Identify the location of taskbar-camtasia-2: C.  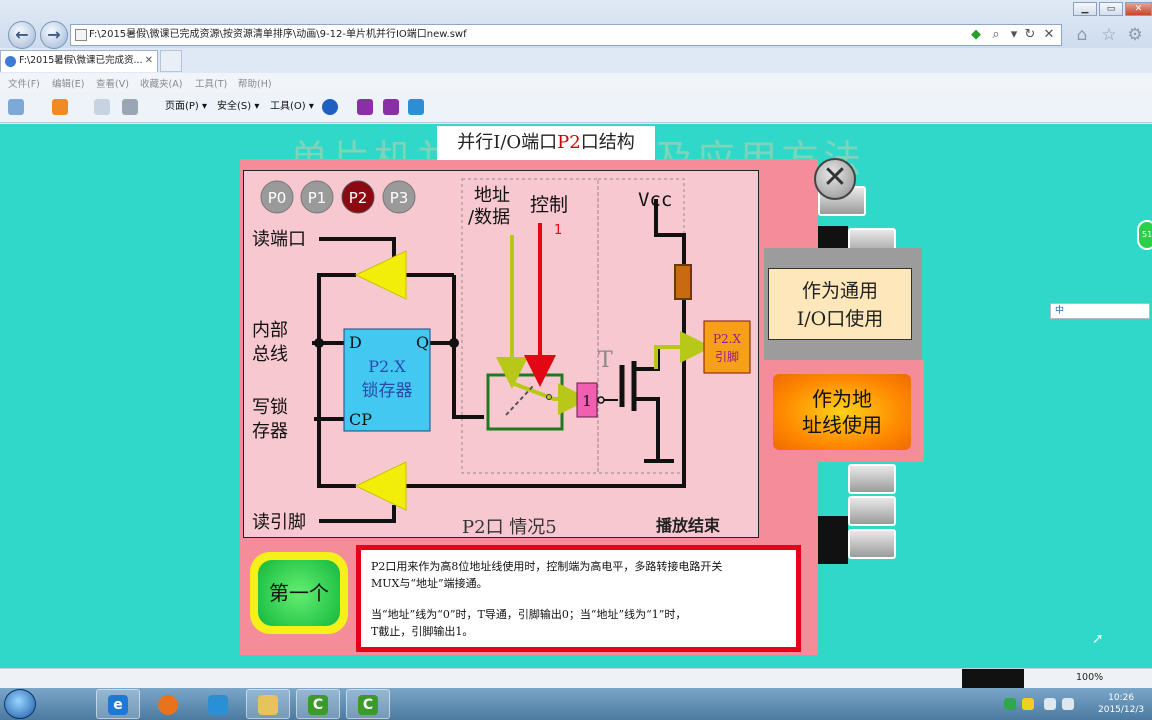
(368, 704).